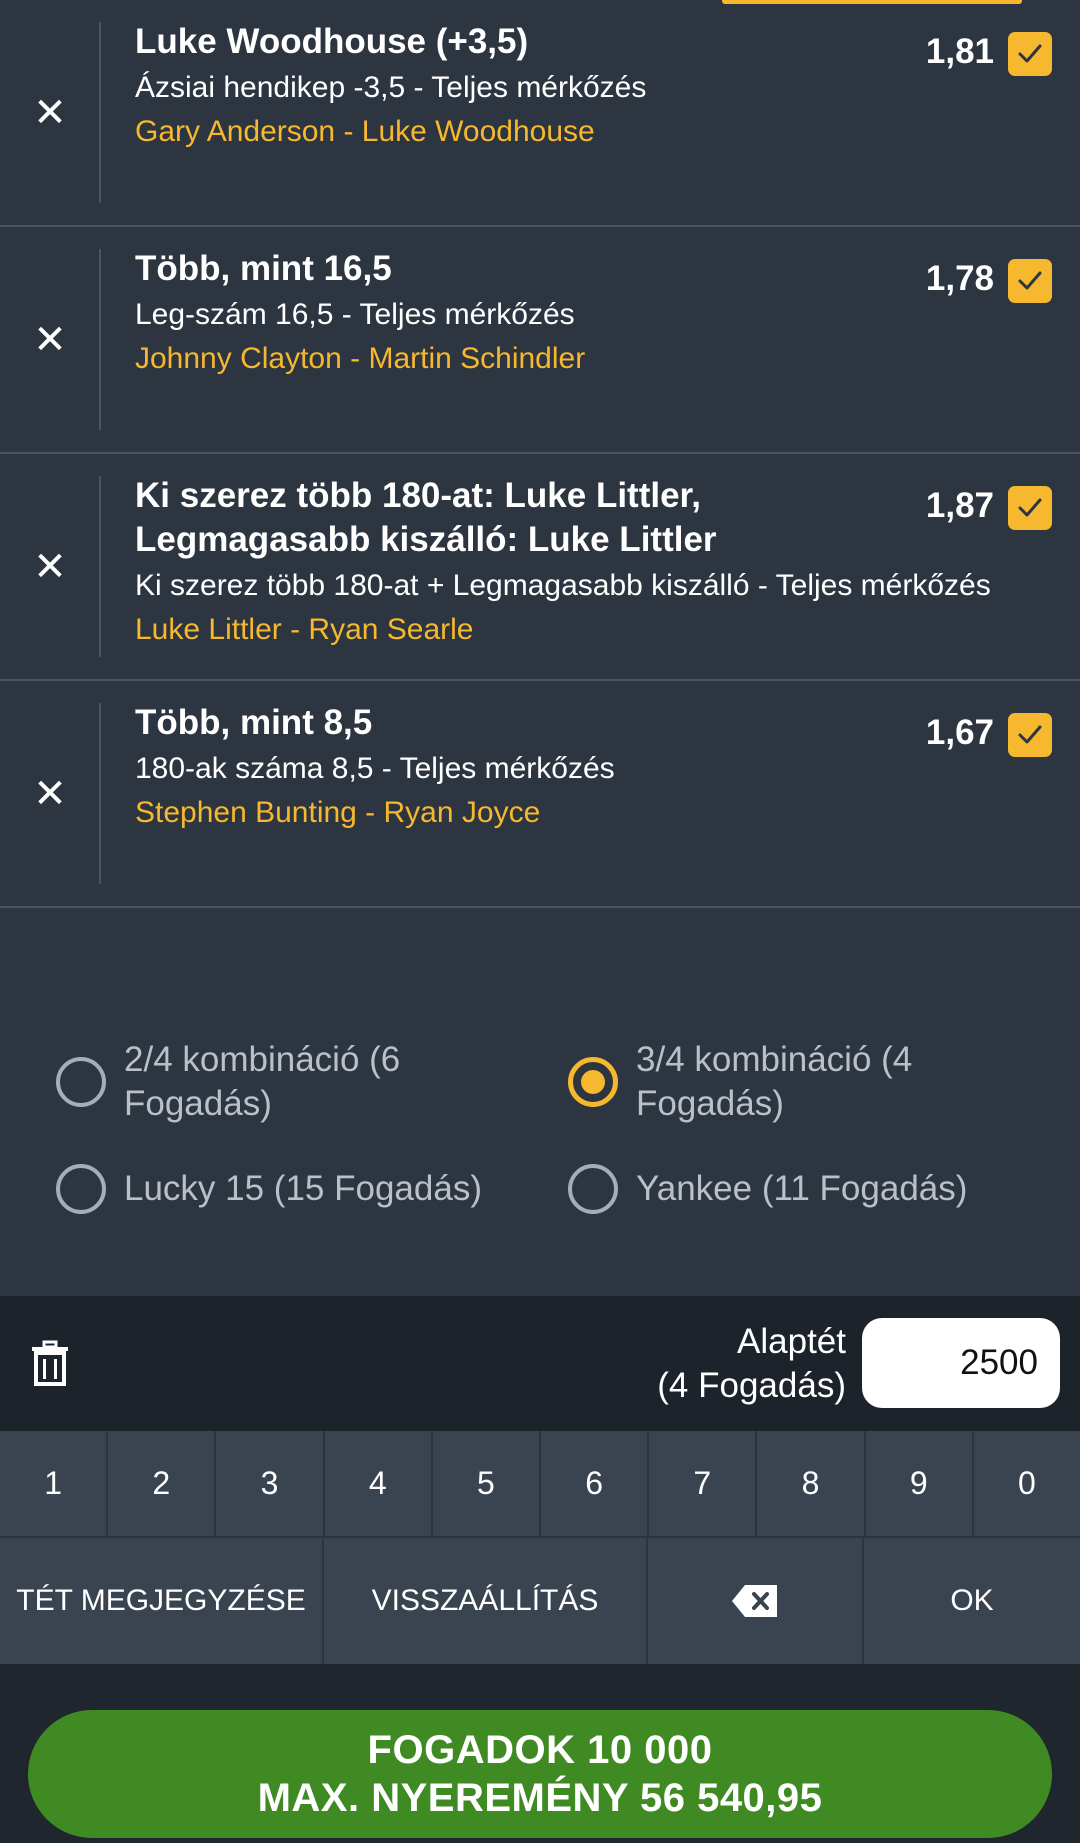  I want to click on selection-event: Stephen Bunting - Ryan Joyce, so click(595, 813).